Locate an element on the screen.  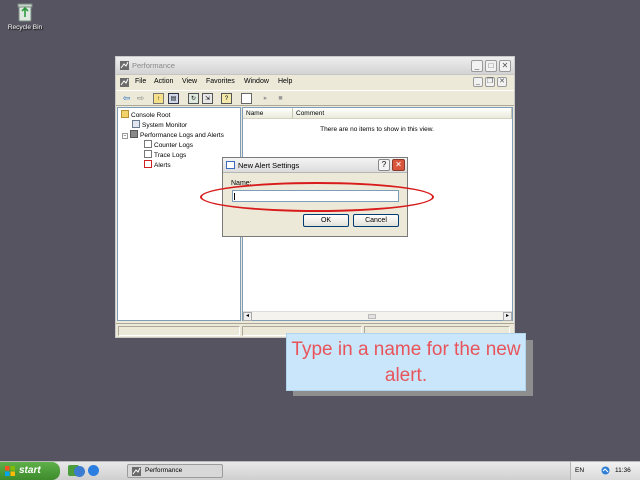
start-log-icon: ▸ is located at coordinates (265, 98).